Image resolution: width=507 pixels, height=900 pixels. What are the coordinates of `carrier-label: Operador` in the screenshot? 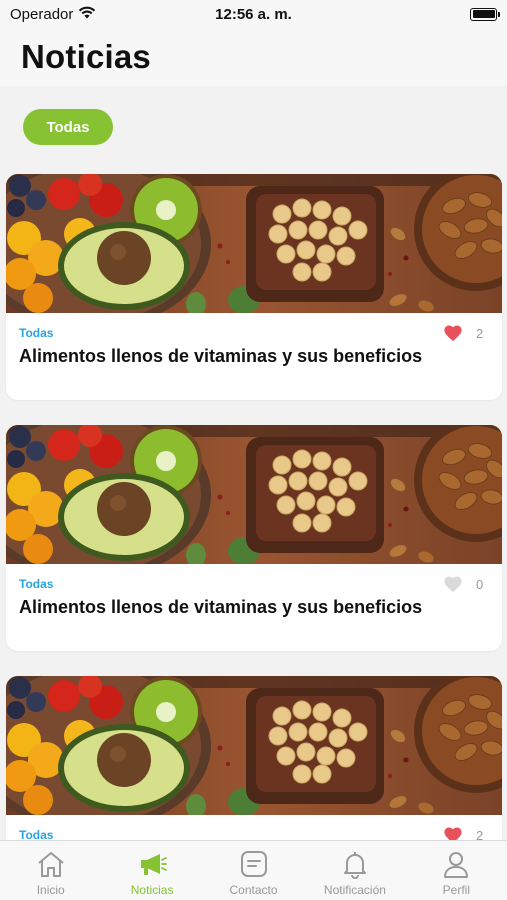 It's located at (42, 14).